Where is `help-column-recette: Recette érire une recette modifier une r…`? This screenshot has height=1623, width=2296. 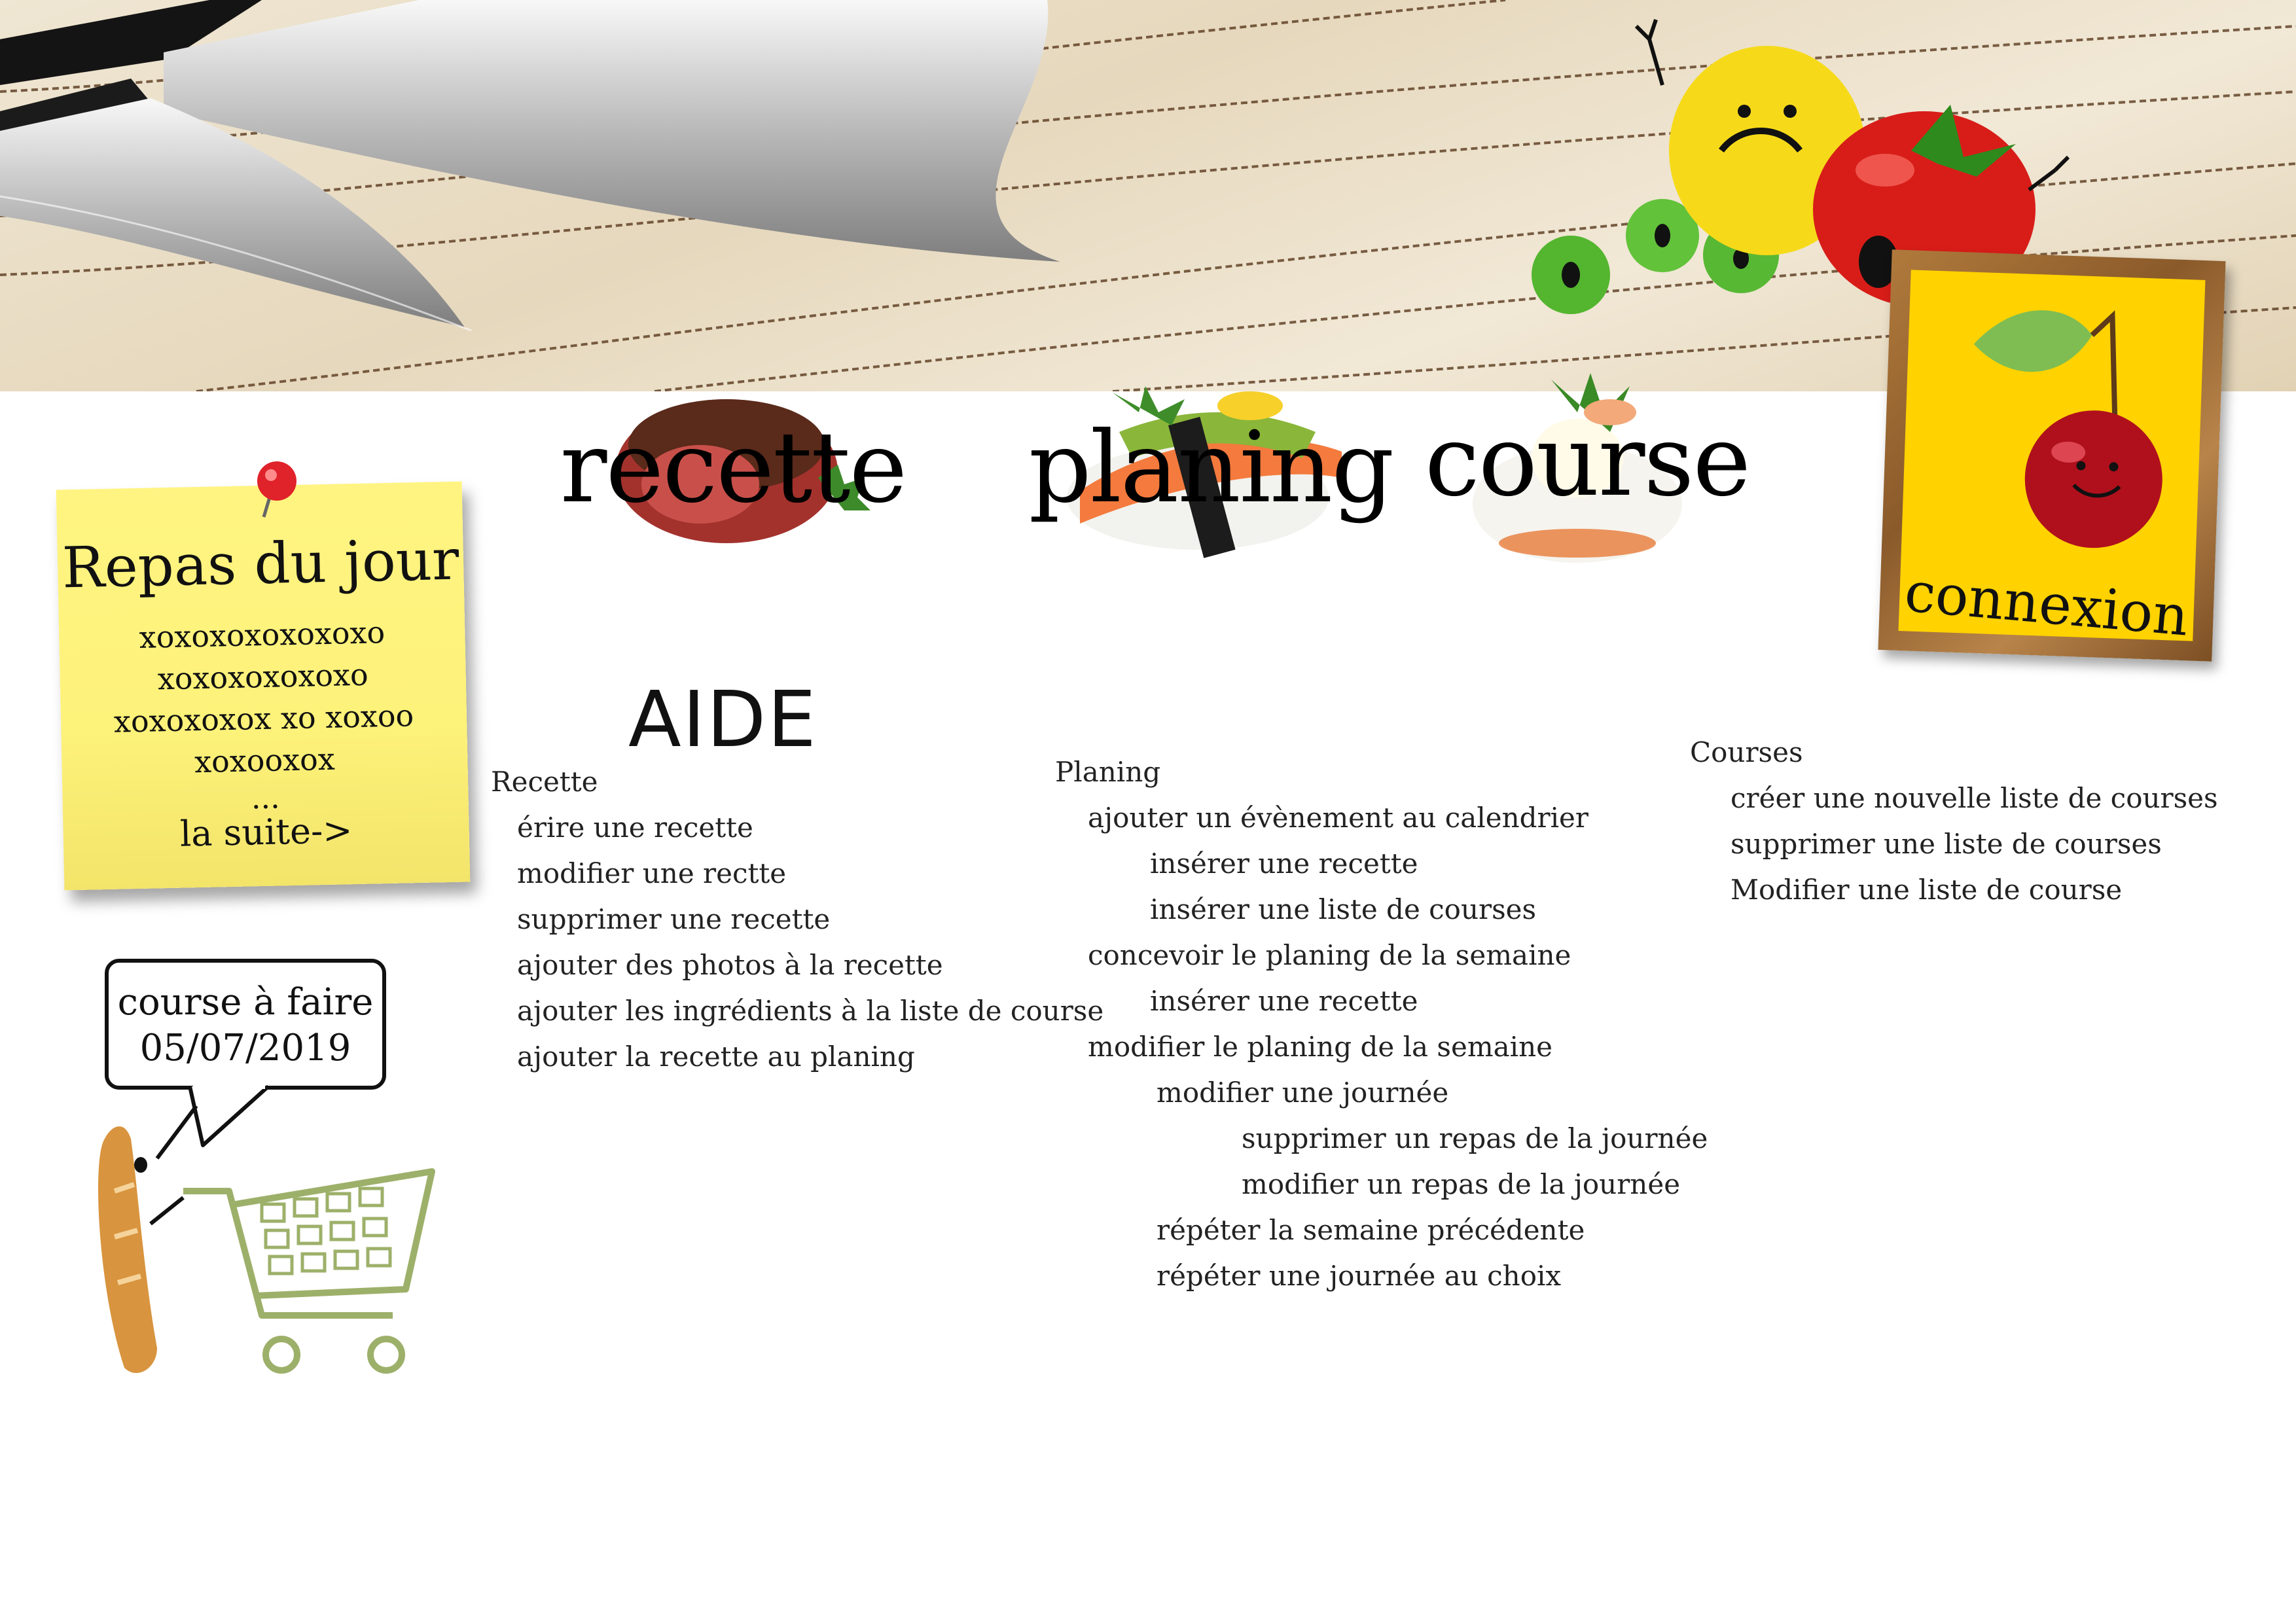 help-column-recette: Recette érire une recette modifier une r… is located at coordinates (797, 930).